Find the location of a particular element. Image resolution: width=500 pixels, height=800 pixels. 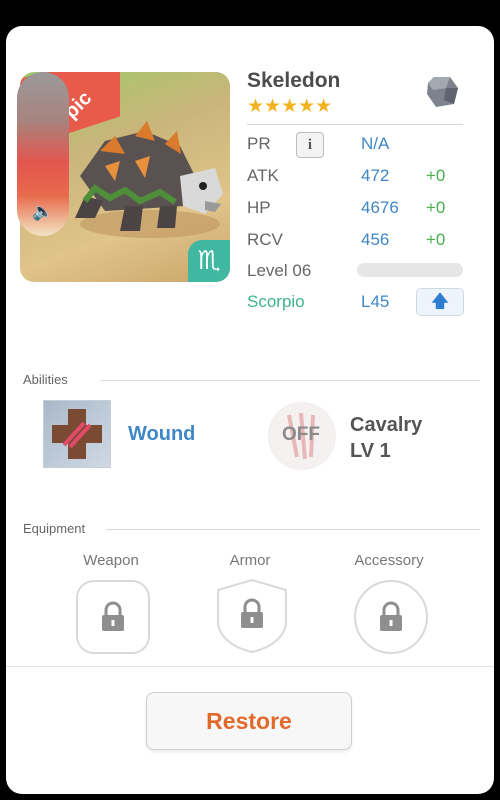

abilities-heading: Abilities is located at coordinates (45, 379).